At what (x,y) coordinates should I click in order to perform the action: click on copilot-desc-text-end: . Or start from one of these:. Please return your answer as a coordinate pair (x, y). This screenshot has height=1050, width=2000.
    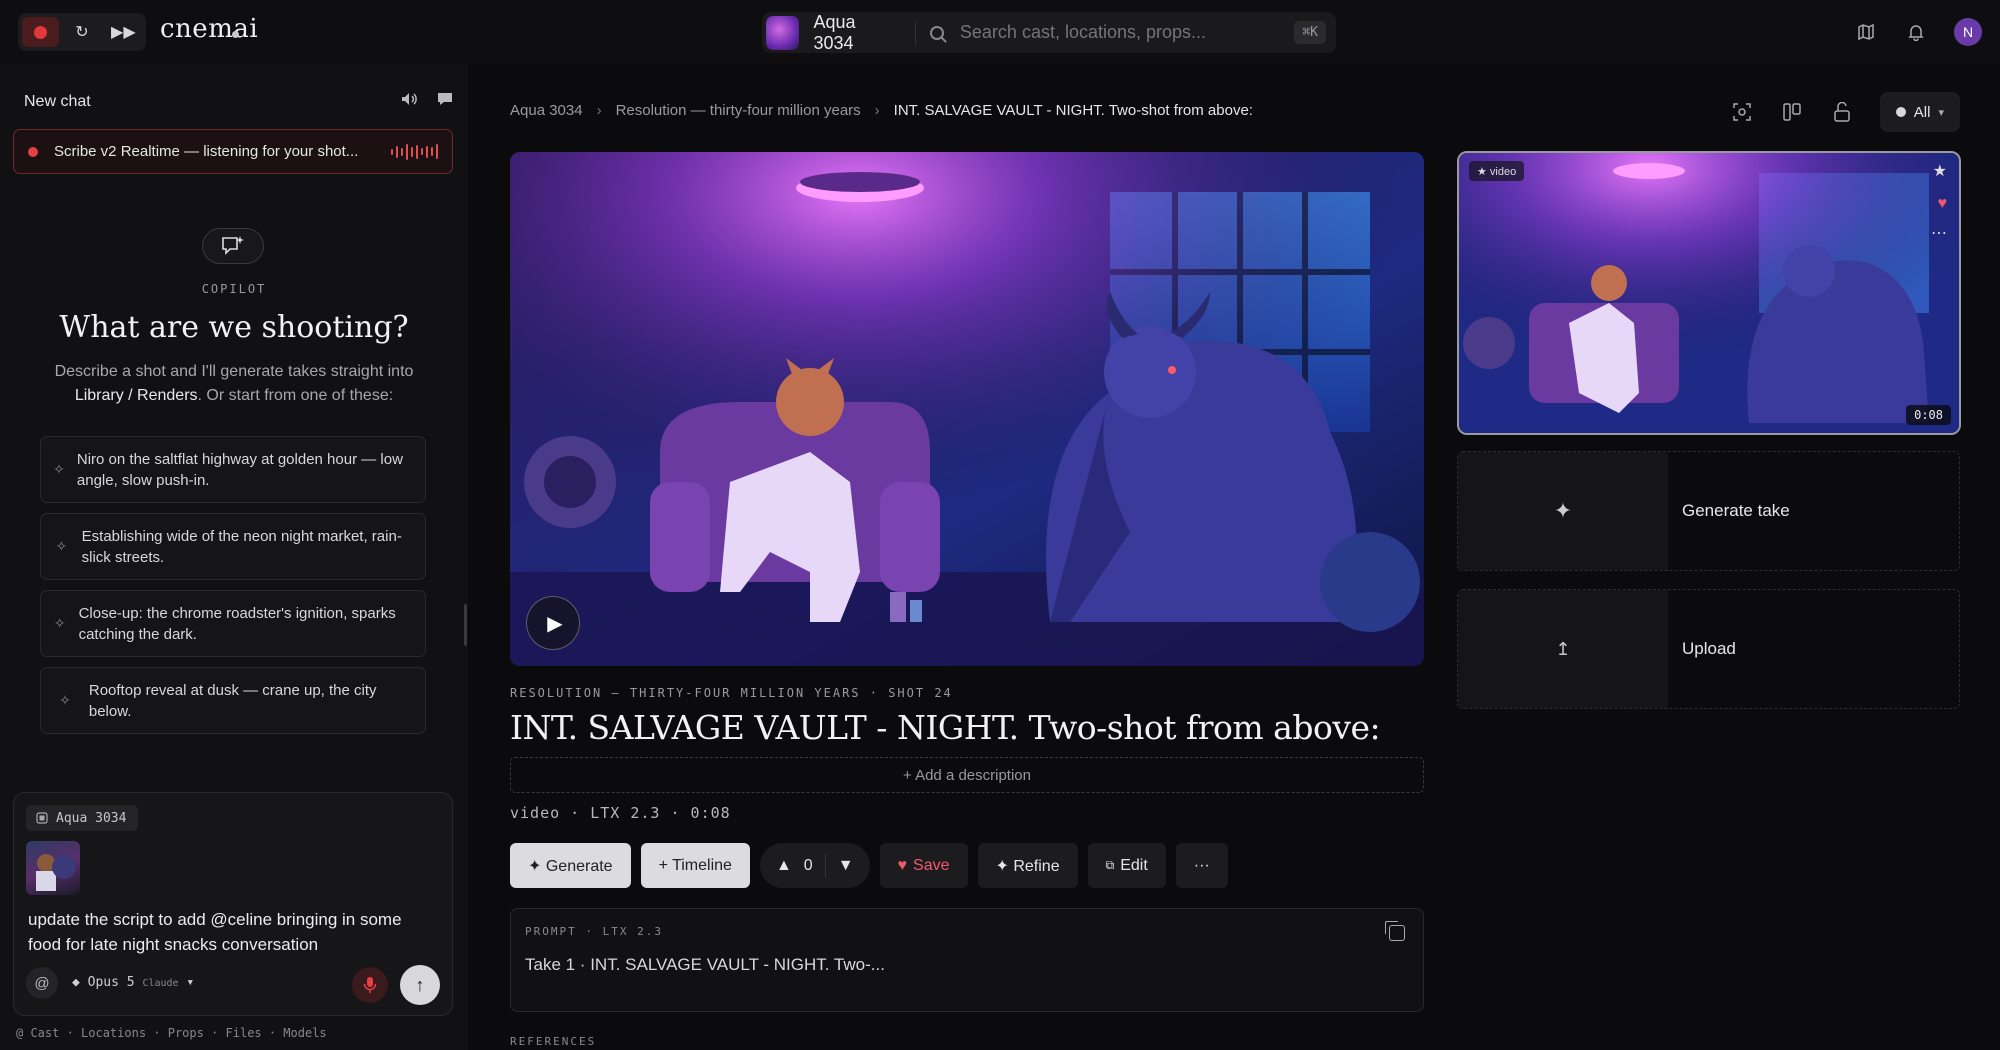
    Looking at the image, I should click on (295, 395).